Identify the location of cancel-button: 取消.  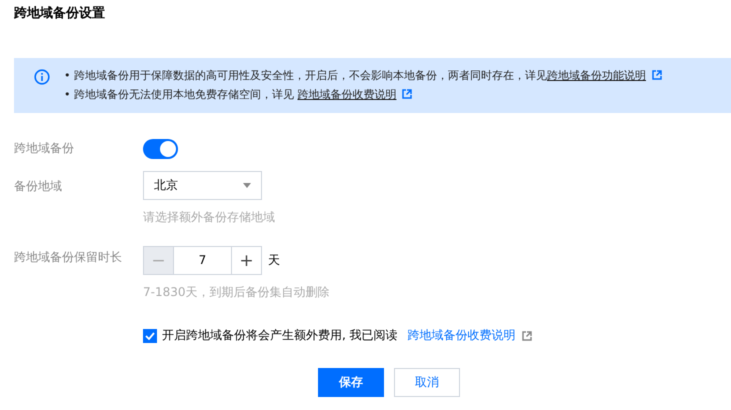
(427, 382).